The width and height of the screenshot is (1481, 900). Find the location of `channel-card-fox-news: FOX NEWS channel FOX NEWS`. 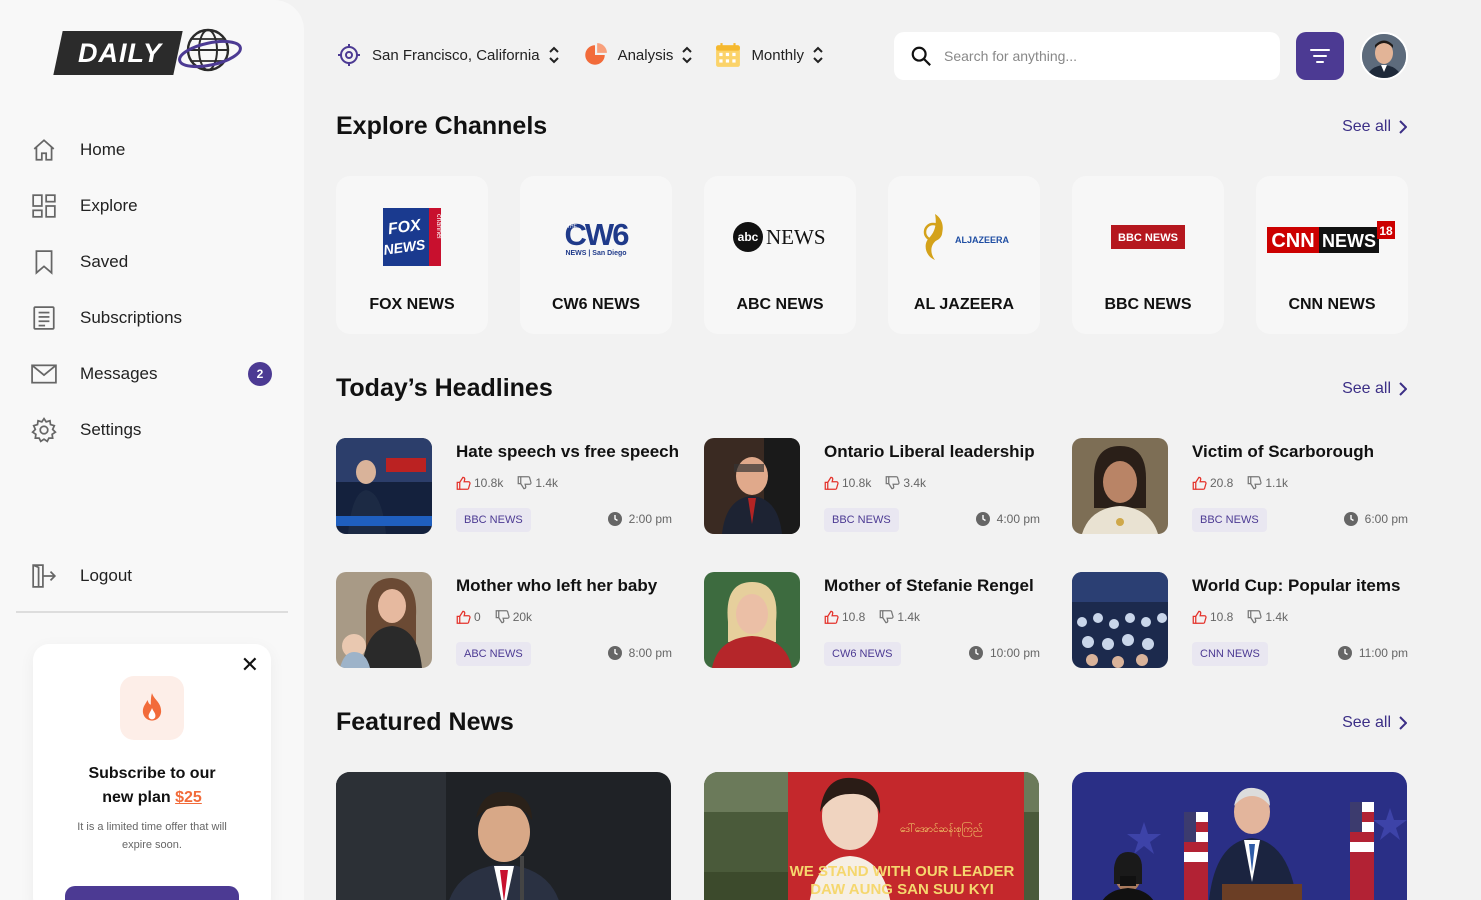

channel-card-fox-news: FOX NEWS channel FOX NEWS is located at coordinates (412, 255).